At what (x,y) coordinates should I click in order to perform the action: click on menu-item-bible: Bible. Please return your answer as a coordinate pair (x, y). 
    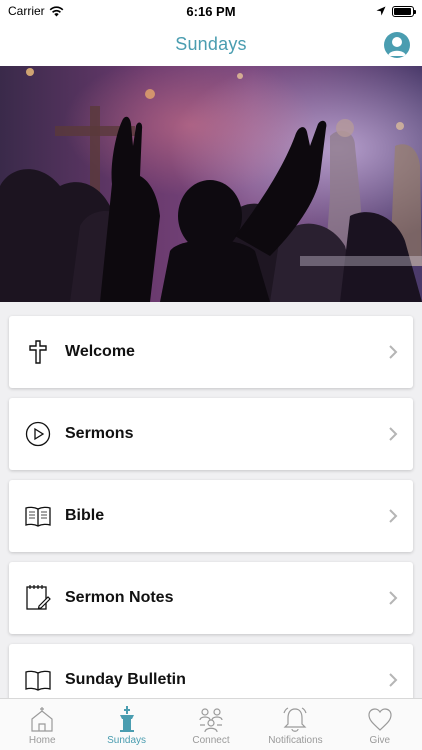
    Looking at the image, I should click on (211, 516).